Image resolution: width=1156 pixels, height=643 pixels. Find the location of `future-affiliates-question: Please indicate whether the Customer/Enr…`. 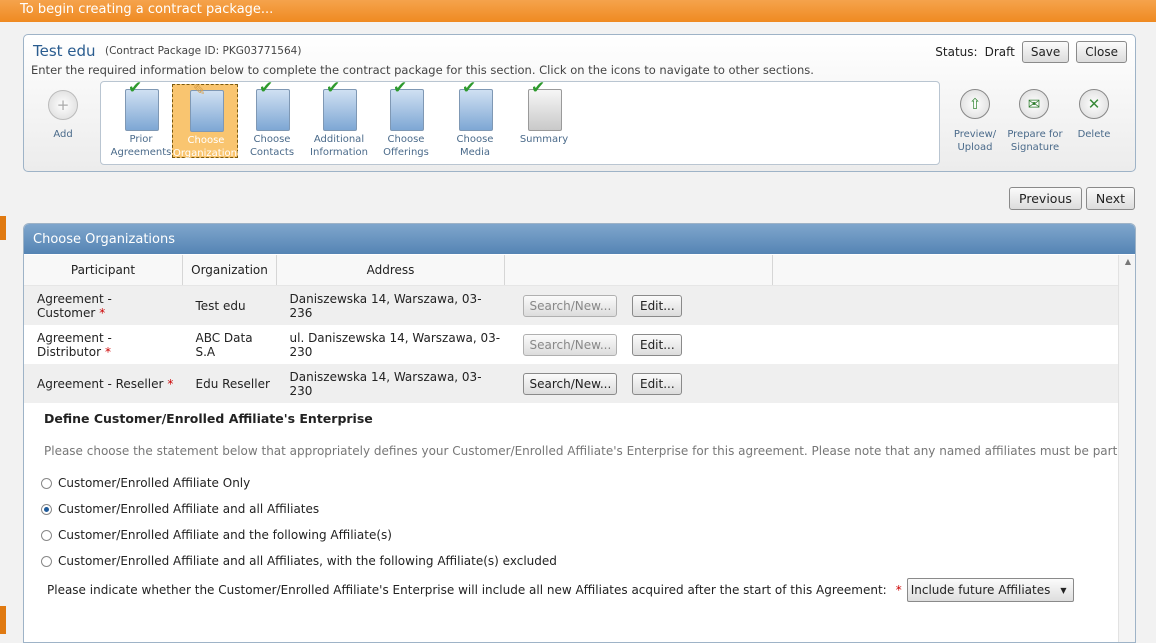

future-affiliates-question: Please indicate whether the Customer/Enr… is located at coordinates (467, 590).